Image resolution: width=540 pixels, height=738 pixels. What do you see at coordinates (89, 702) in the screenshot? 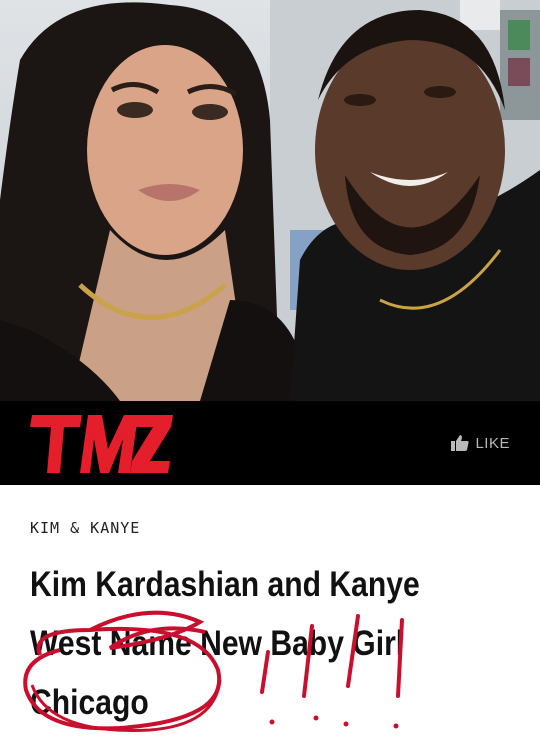
I see `headline-line-3: Chicago` at bounding box center [89, 702].